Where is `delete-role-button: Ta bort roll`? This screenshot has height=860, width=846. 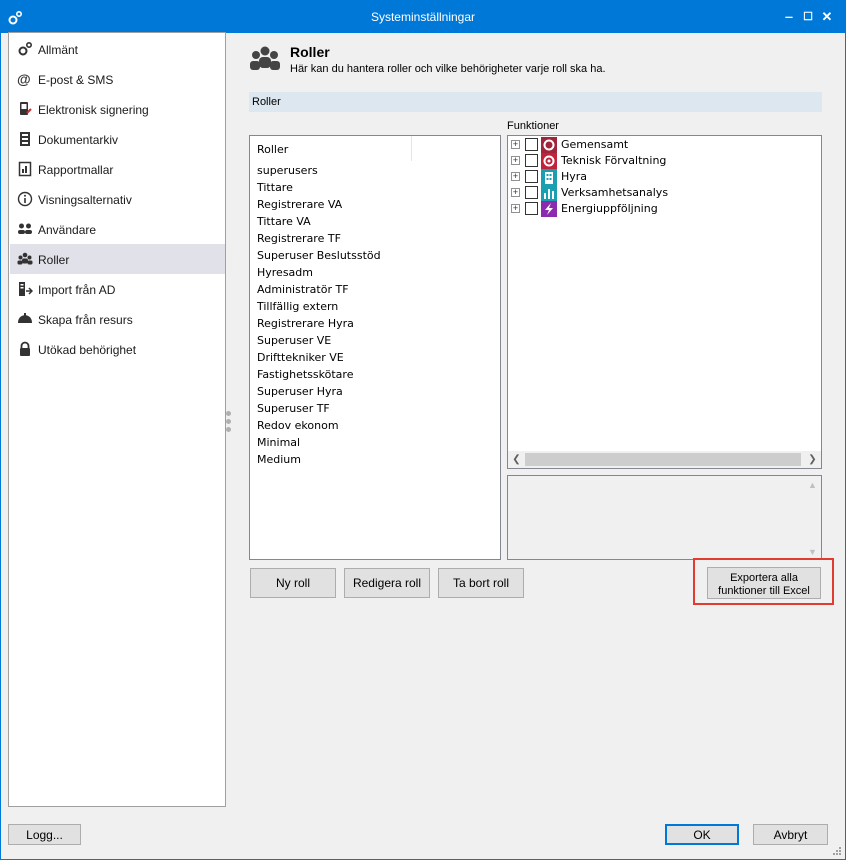 delete-role-button: Ta bort roll is located at coordinates (481, 583).